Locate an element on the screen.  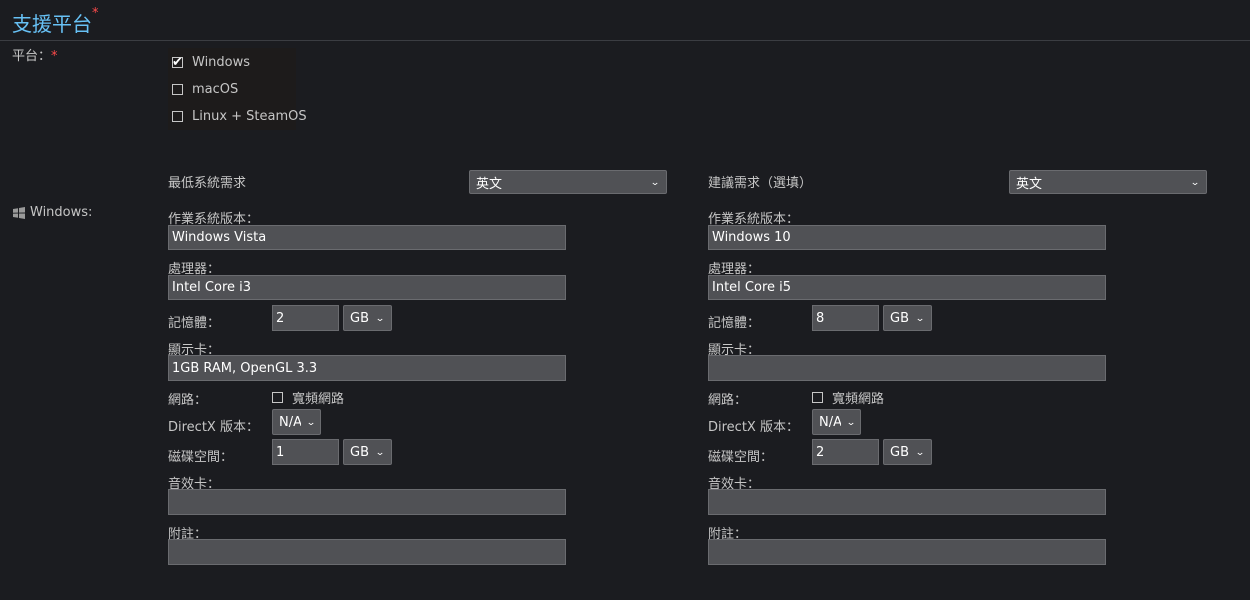
windows-checkbox: ✔ is located at coordinates (177, 62).